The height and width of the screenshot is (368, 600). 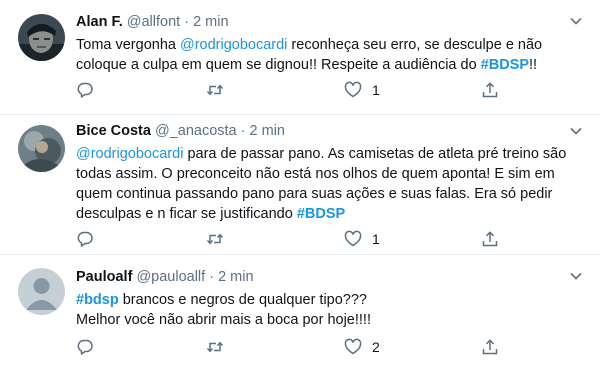 I want to click on display-name: Bice Costa, so click(x=113, y=131).